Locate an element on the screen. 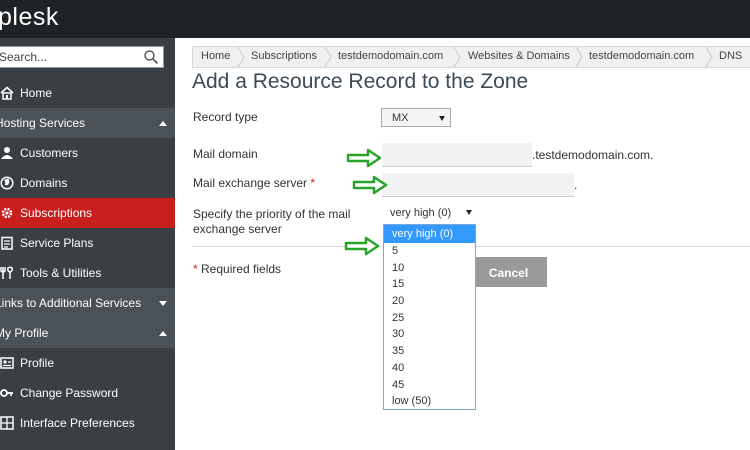 The image size is (750, 450). breadcrumb-item: Subscriptions is located at coordinates (284, 56).